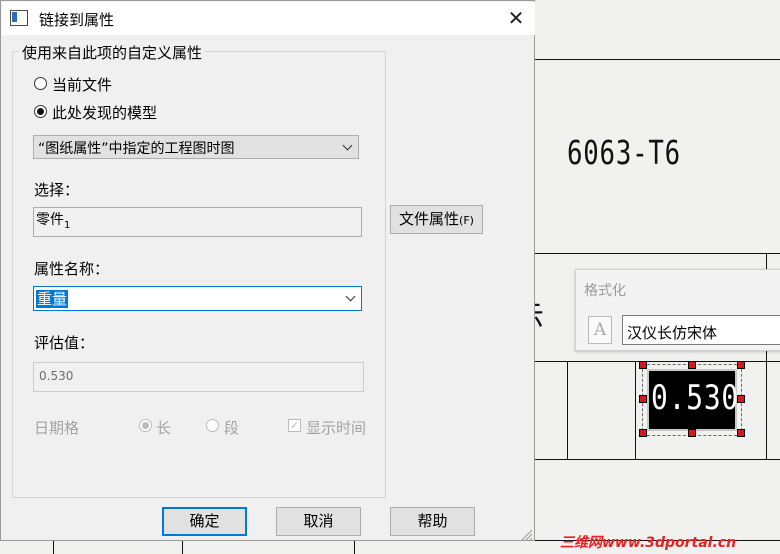 The image size is (780, 554). Describe the element at coordinates (466, 220) in the screenshot. I see `file-properties-hotkey: (F)` at that location.